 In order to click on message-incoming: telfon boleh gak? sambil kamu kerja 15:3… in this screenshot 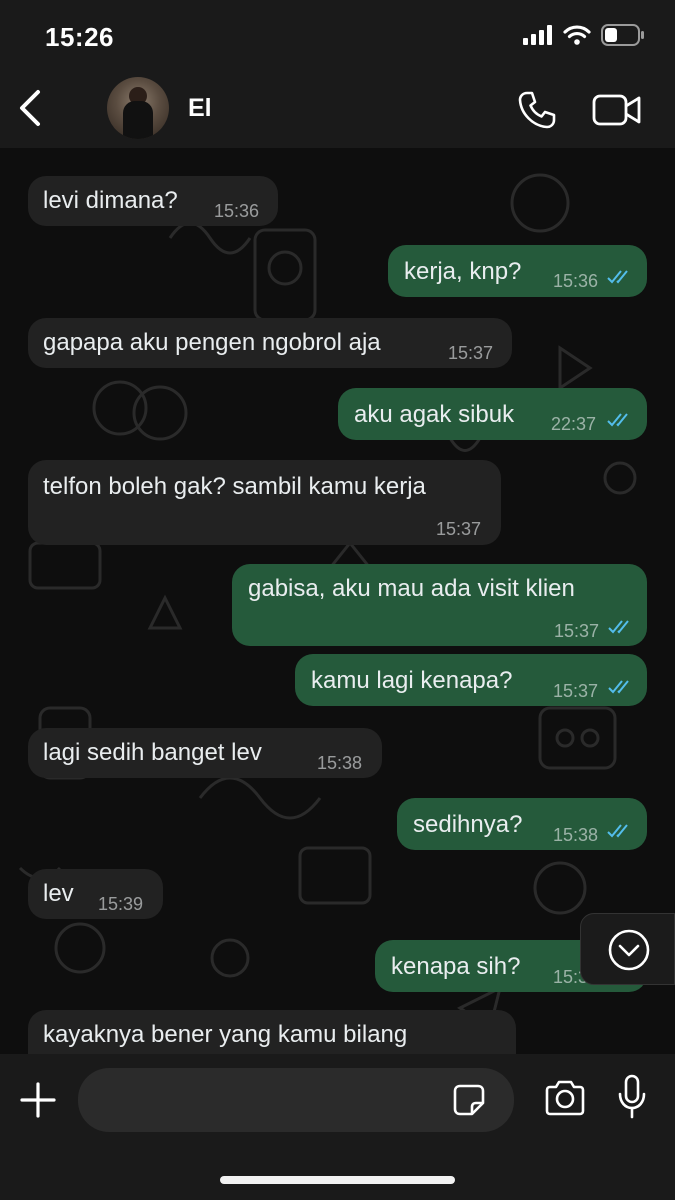, I will do `click(264, 502)`.